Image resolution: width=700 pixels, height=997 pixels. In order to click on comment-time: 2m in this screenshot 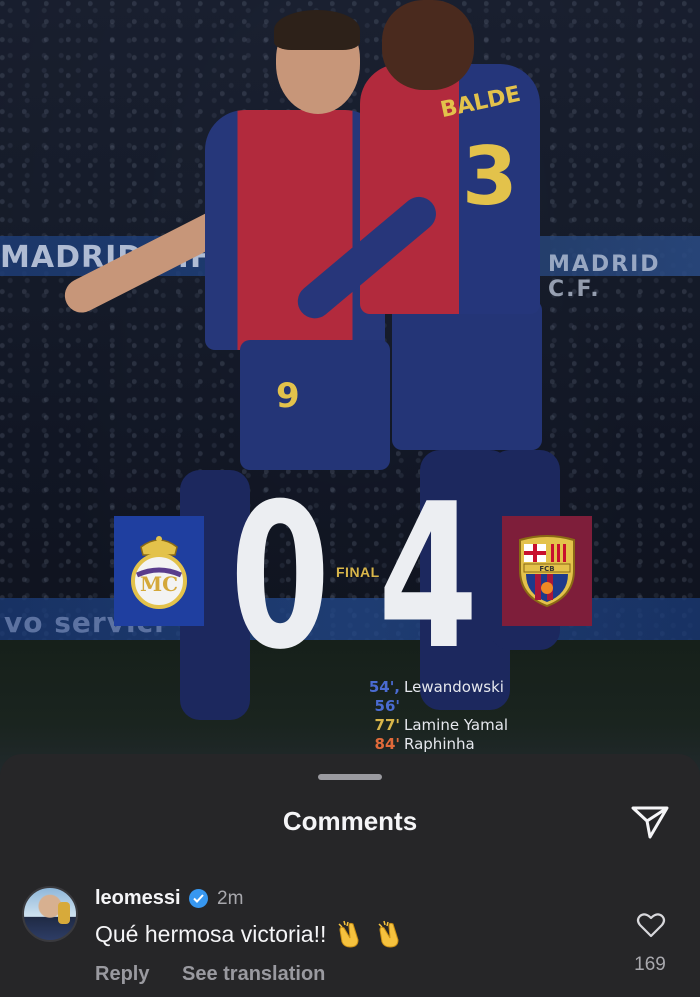, I will do `click(230, 898)`.